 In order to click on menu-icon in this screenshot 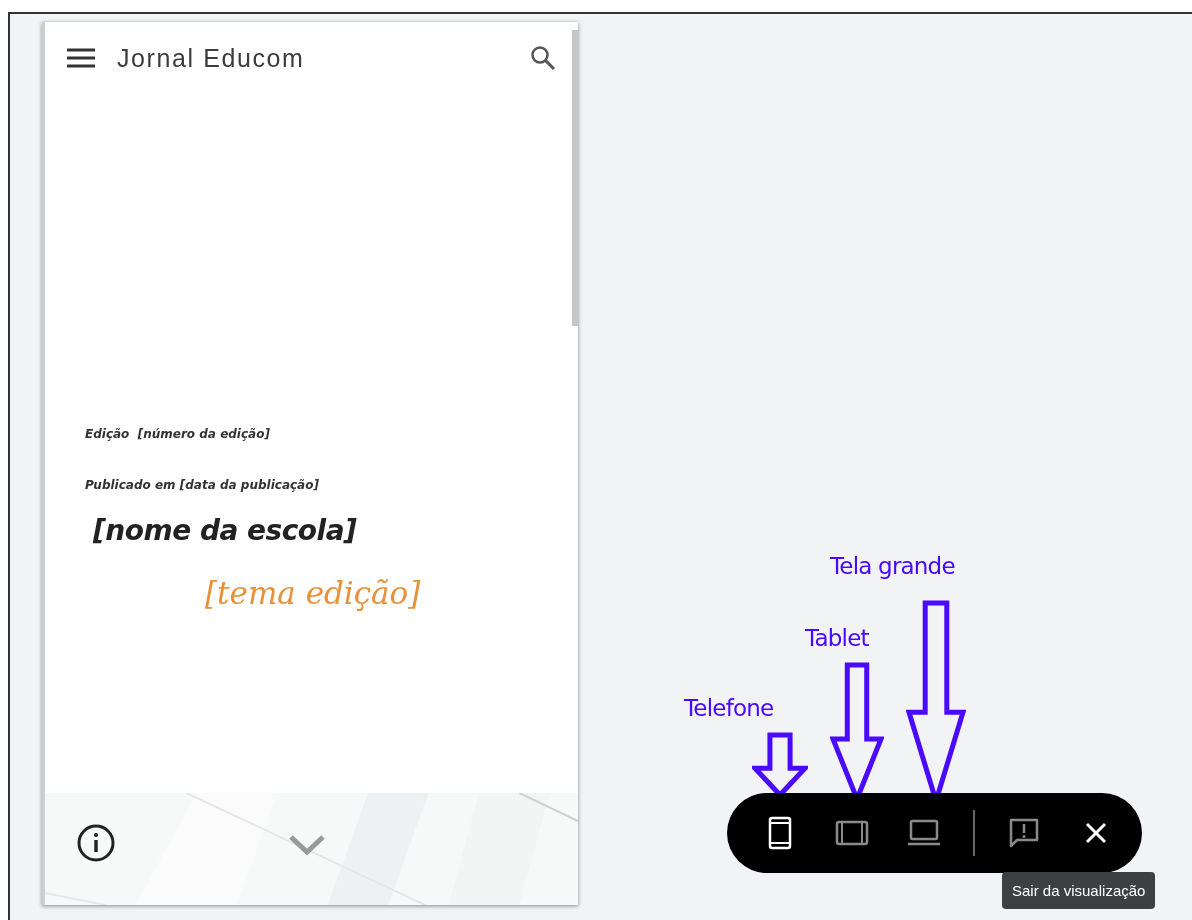, I will do `click(81, 58)`.